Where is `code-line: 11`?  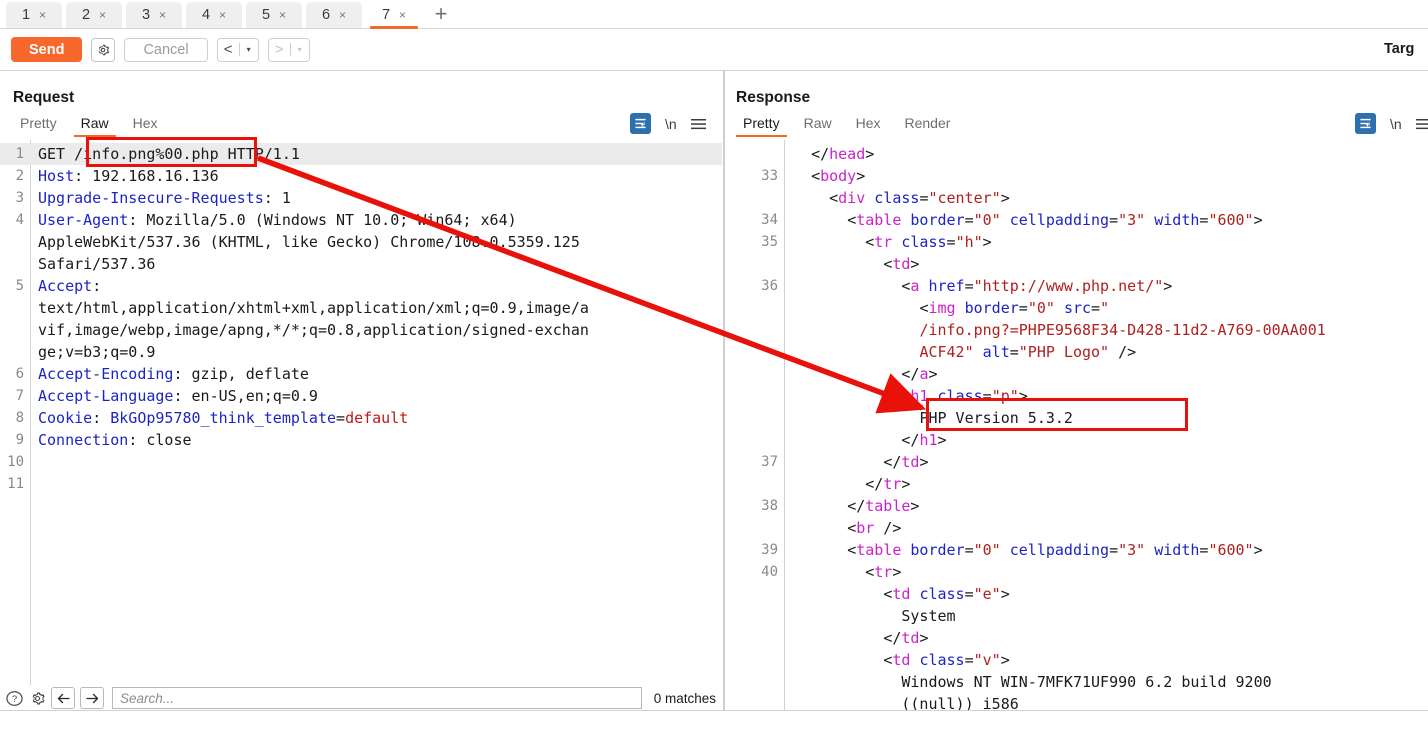
code-line: 11 is located at coordinates (361, 484).